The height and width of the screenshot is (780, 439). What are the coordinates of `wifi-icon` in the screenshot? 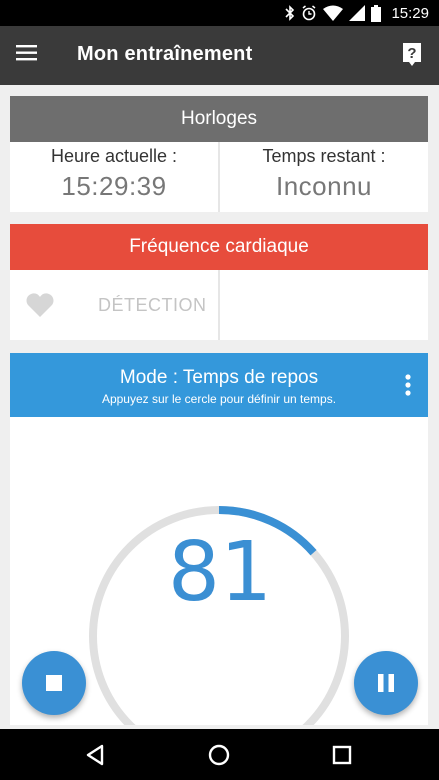 It's located at (333, 13).